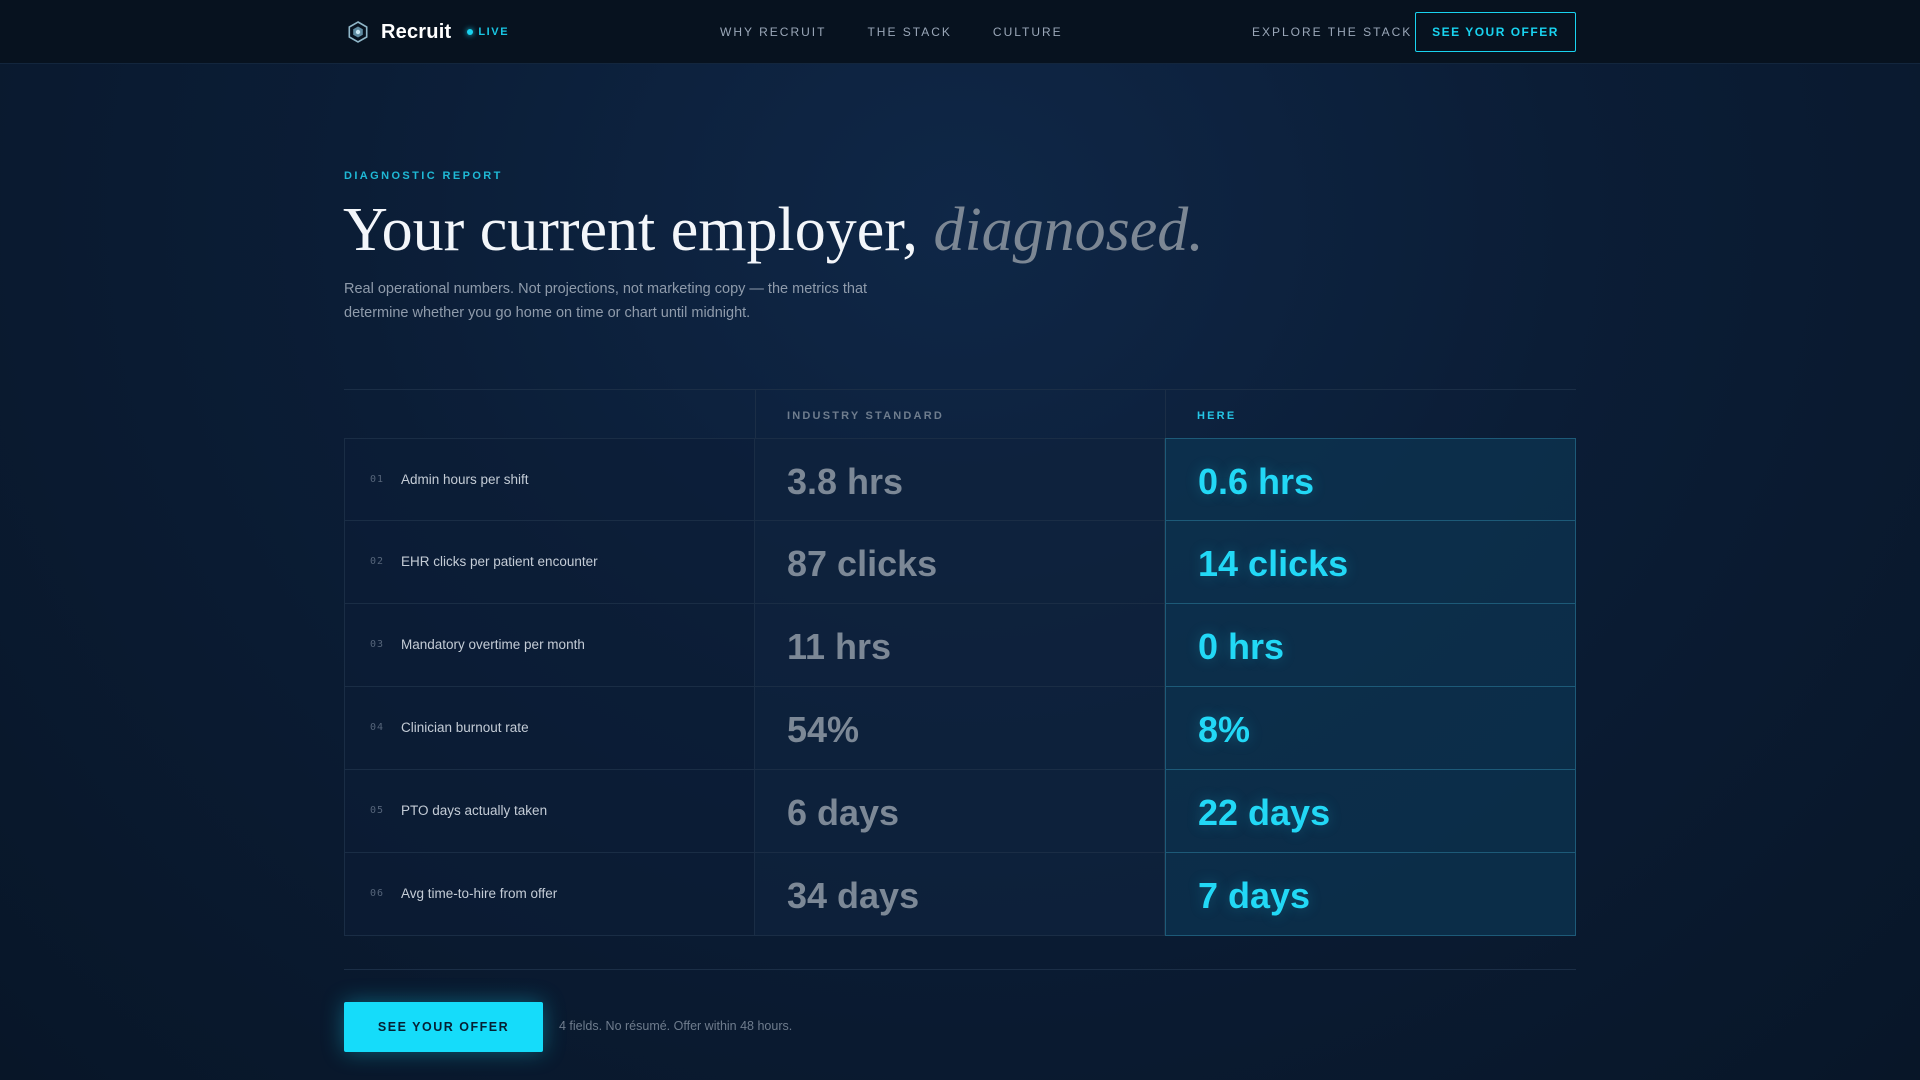  What do you see at coordinates (465, 479) in the screenshot?
I see `metric-label: Admin hours per shift` at bounding box center [465, 479].